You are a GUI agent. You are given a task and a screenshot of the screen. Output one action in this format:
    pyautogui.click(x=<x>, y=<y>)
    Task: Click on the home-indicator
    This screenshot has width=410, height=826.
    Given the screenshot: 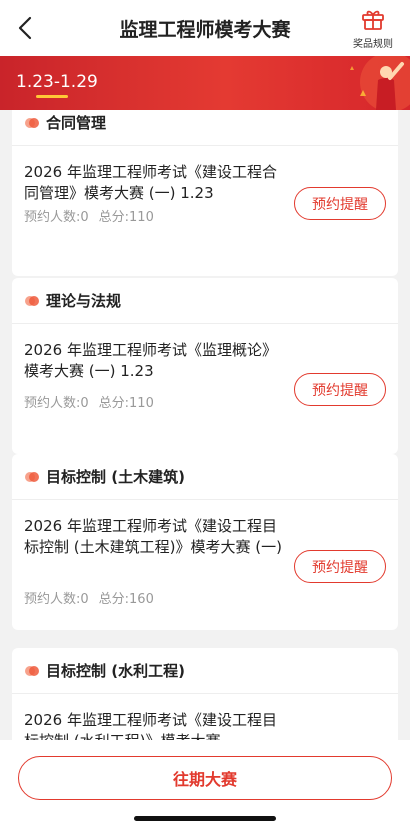 What is the action you would take?
    pyautogui.click(x=205, y=818)
    